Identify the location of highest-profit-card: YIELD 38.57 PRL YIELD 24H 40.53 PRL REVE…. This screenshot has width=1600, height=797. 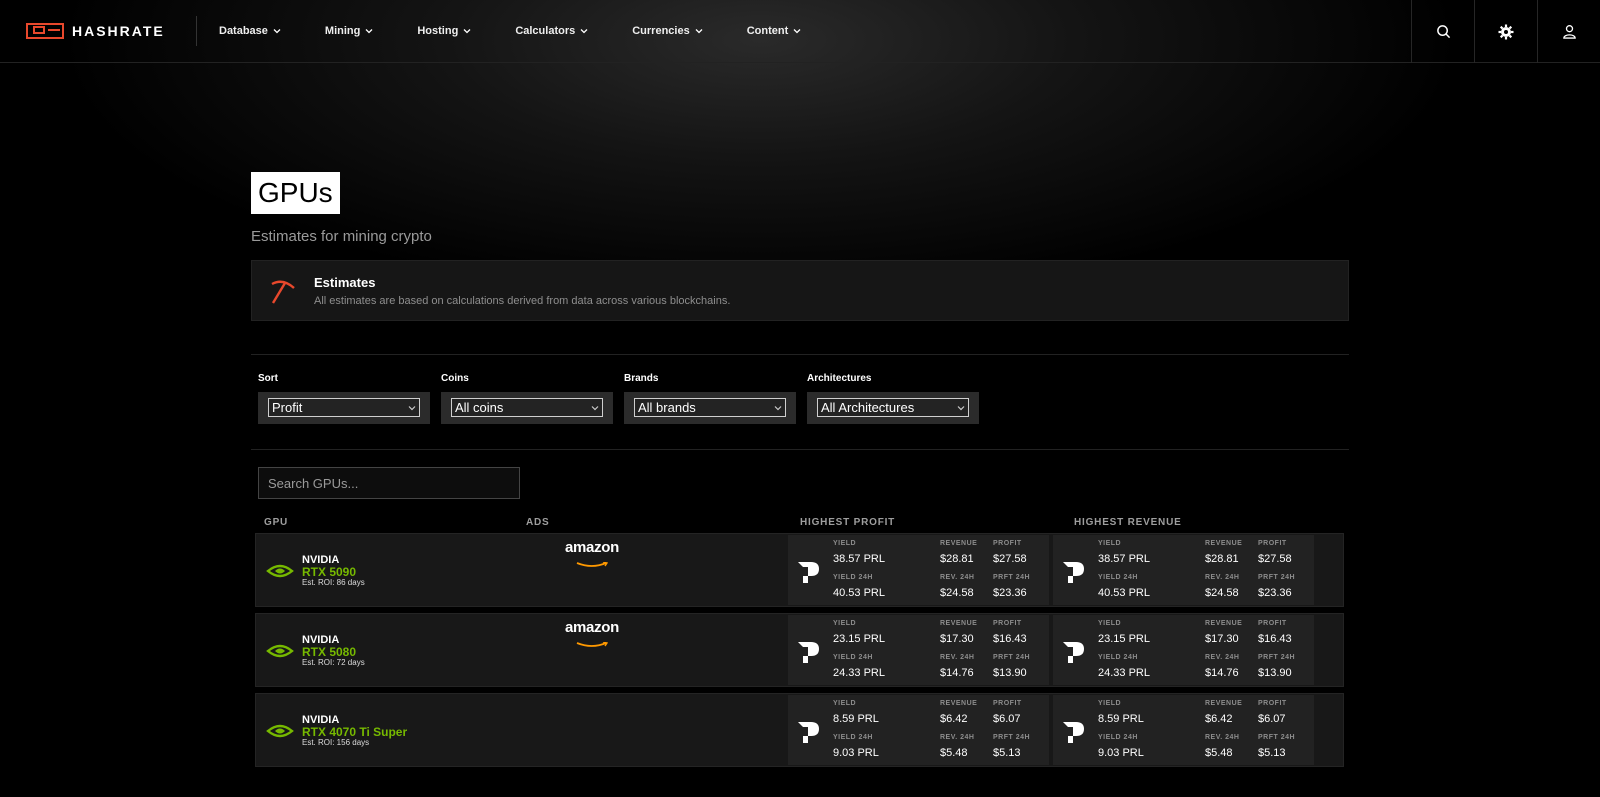
(918, 570).